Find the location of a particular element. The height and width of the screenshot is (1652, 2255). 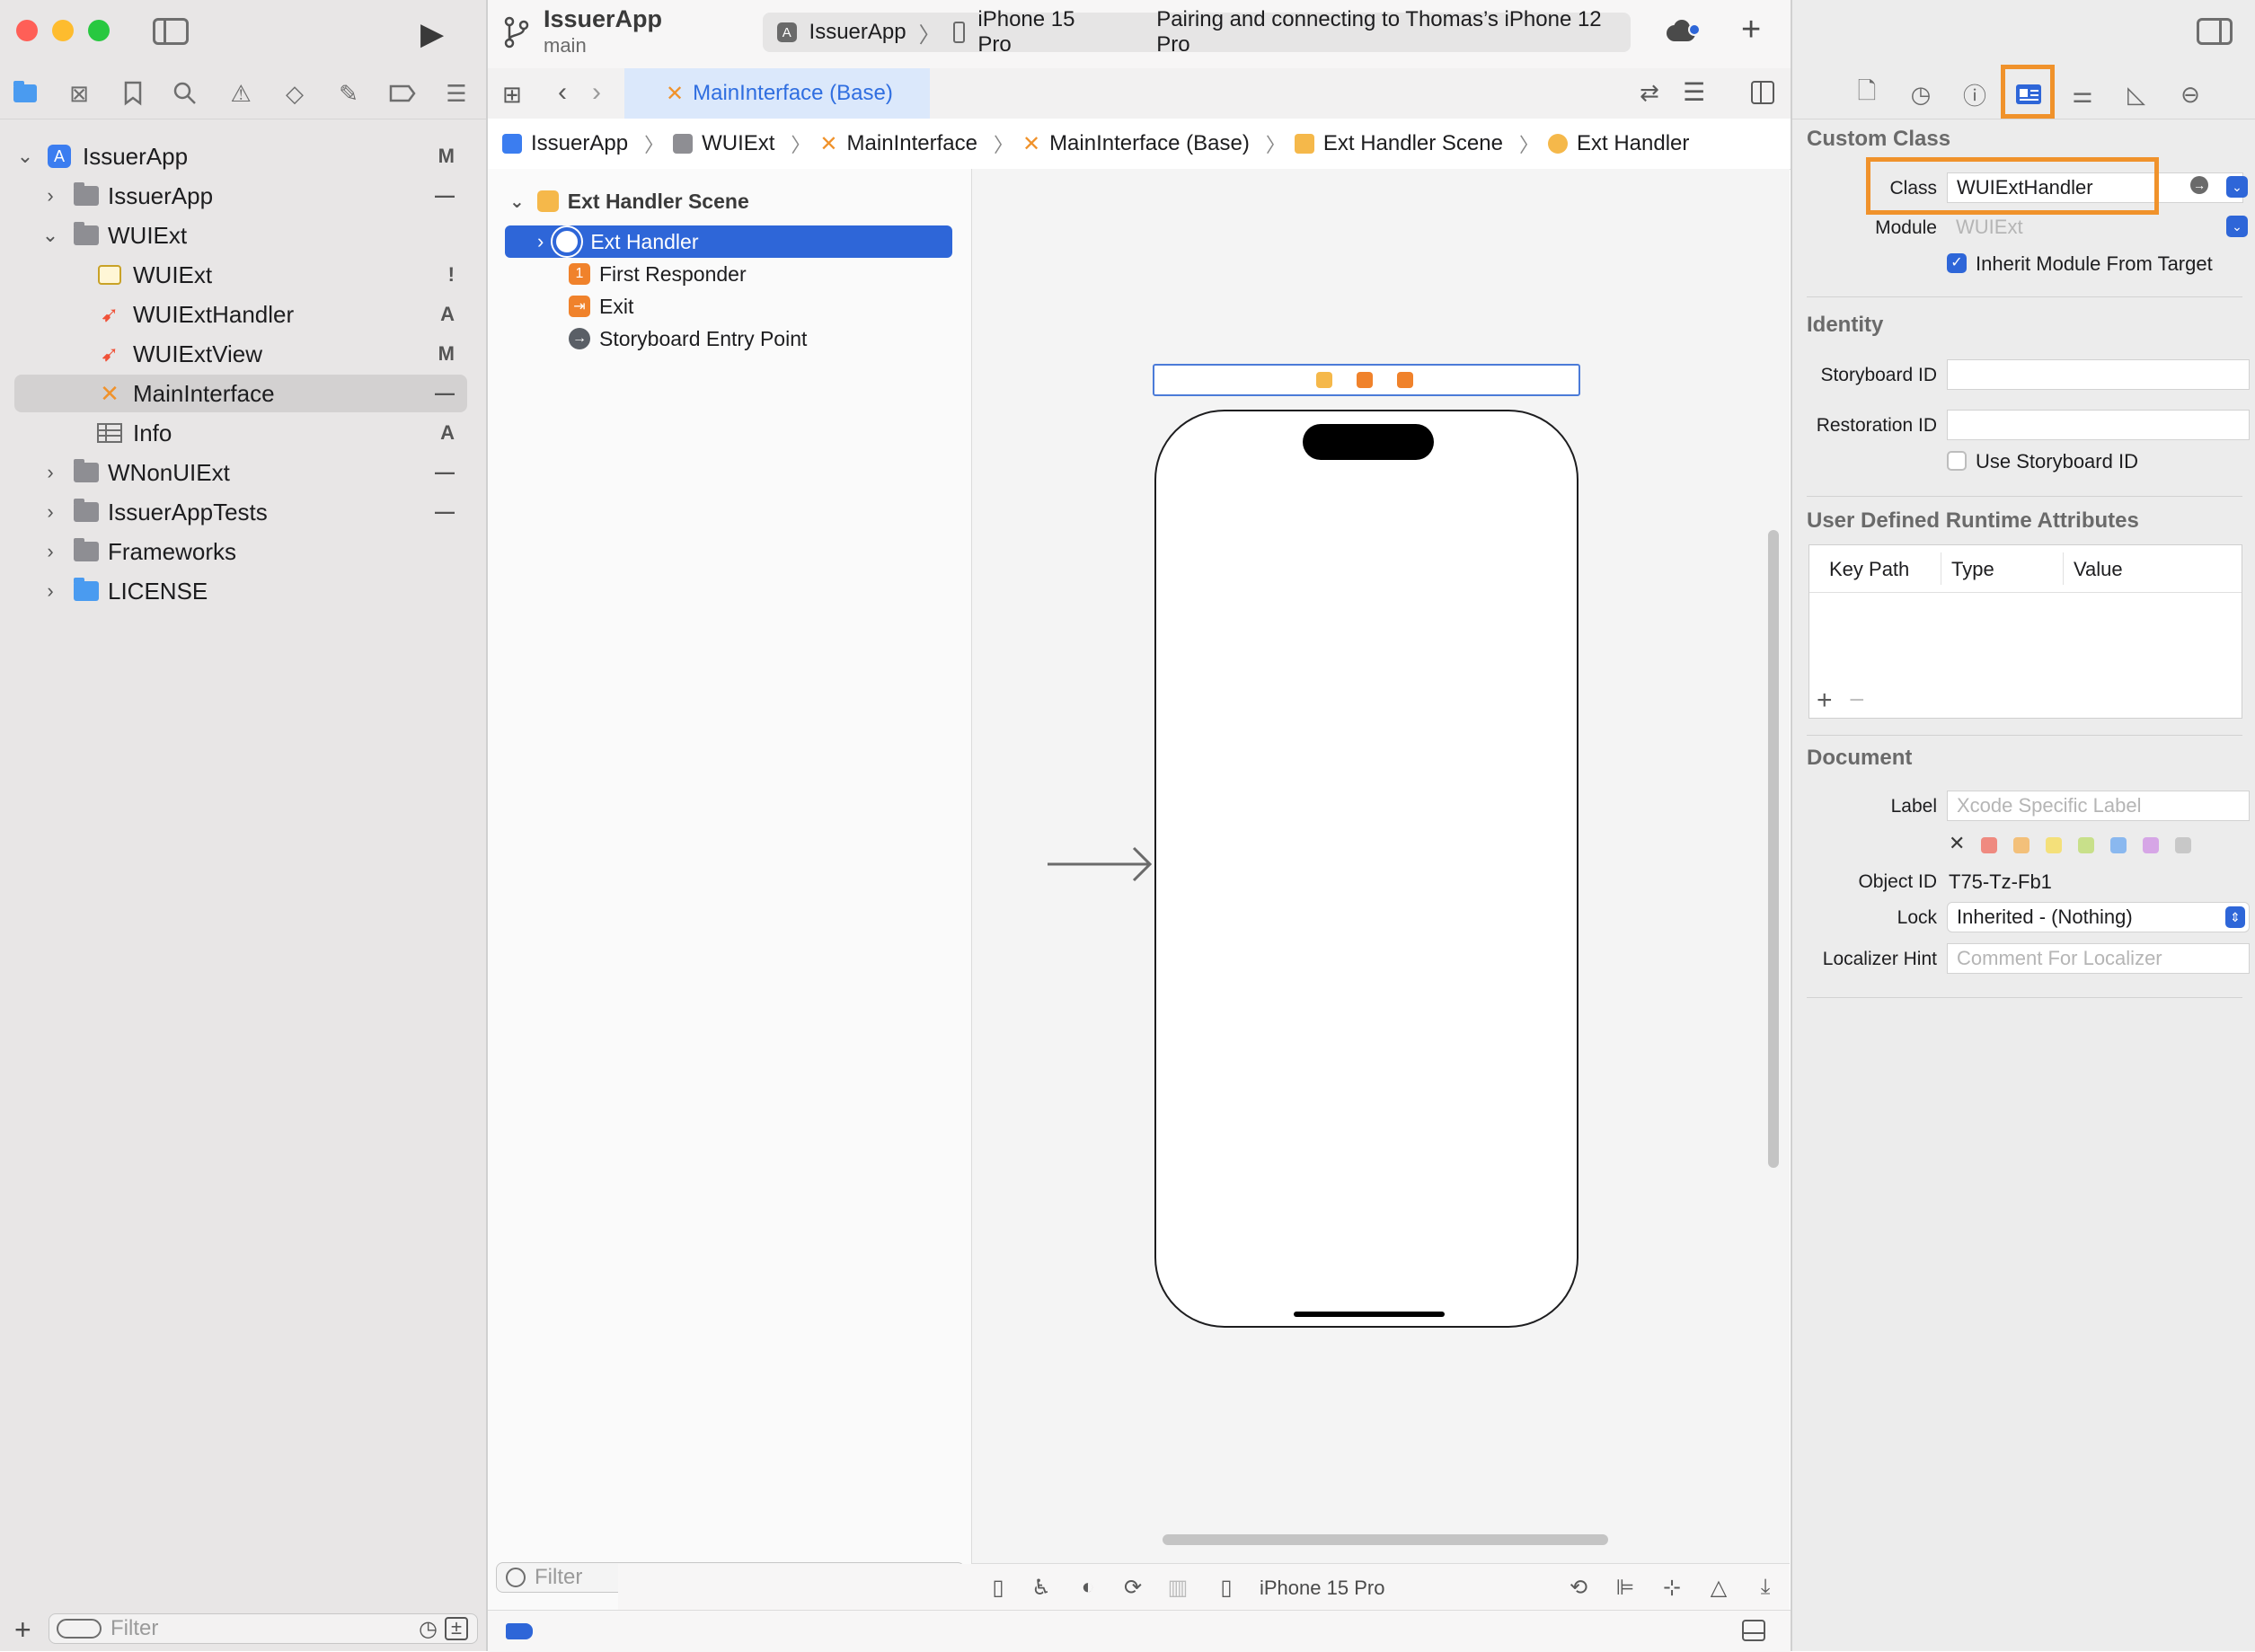

attributes-inspector-icon: ⚌ is located at coordinates (2082, 94).